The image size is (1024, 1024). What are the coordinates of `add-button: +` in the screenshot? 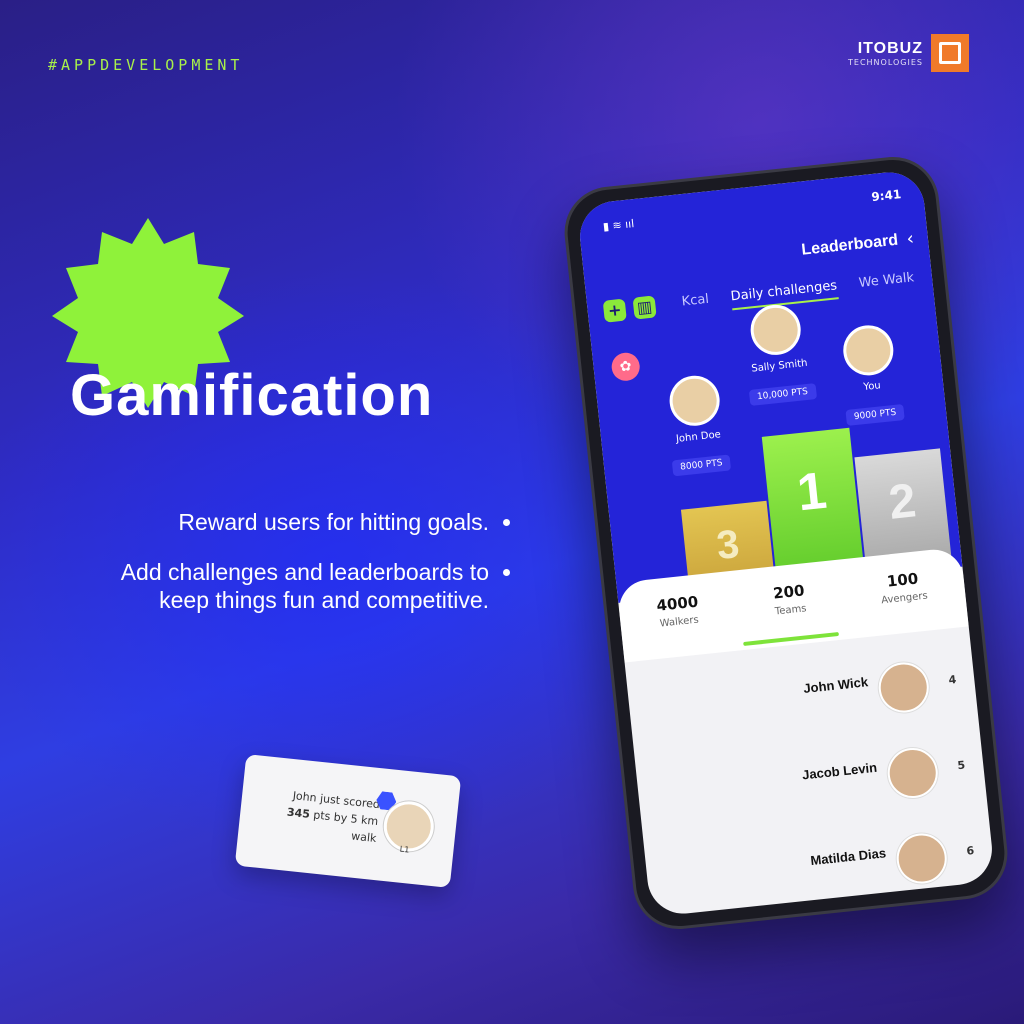 It's located at (614, 310).